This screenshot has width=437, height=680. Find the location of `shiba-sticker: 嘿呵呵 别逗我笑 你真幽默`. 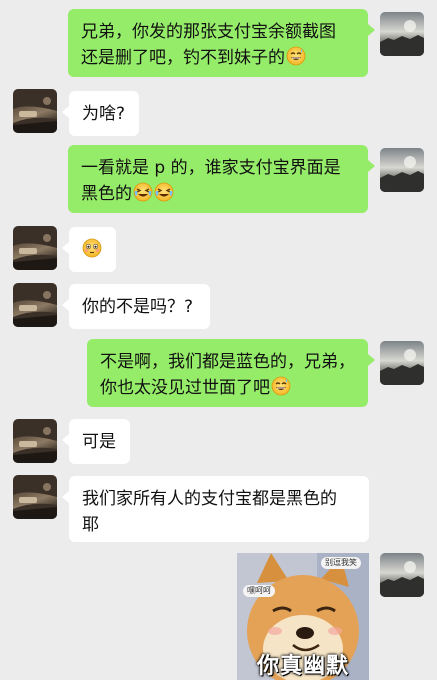

shiba-sticker: 嘿呵呵 别逗我笑 你真幽默 is located at coordinates (303, 616).